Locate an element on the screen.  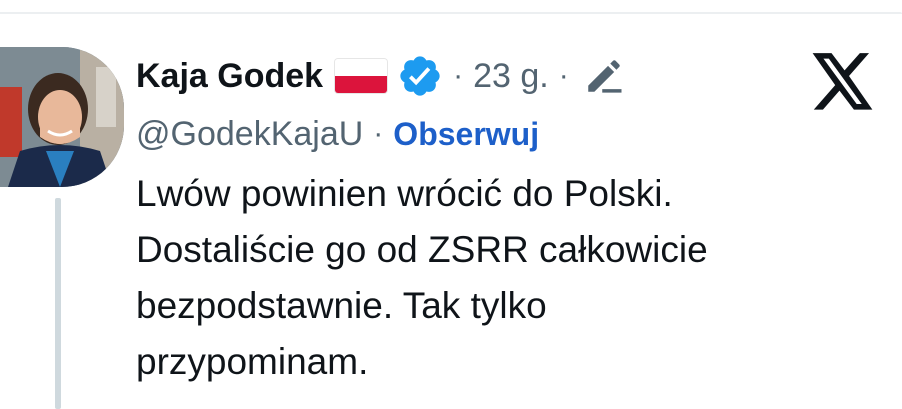
tweet-header: Kaja Godek · 23 g. · is located at coordinates (380, 76).